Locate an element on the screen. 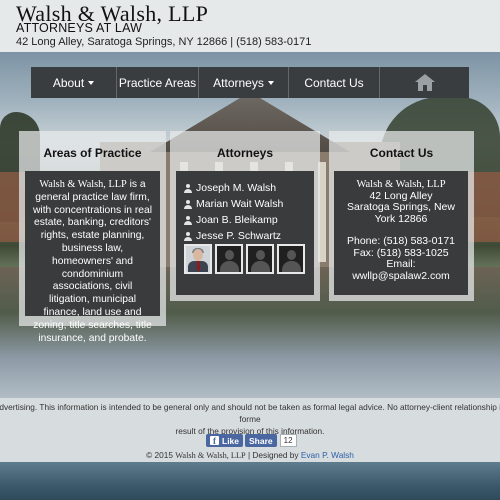  facebook-like-label: Like is located at coordinates (231, 440).